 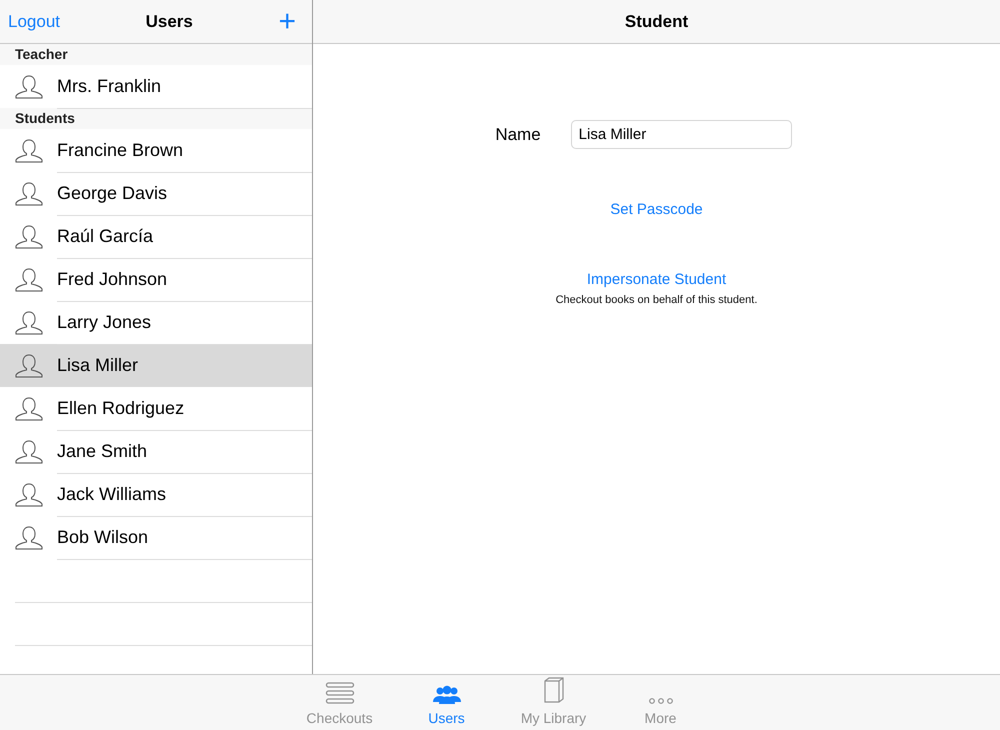 What do you see at coordinates (156, 365) in the screenshot?
I see `user-row: Lisa Miller` at bounding box center [156, 365].